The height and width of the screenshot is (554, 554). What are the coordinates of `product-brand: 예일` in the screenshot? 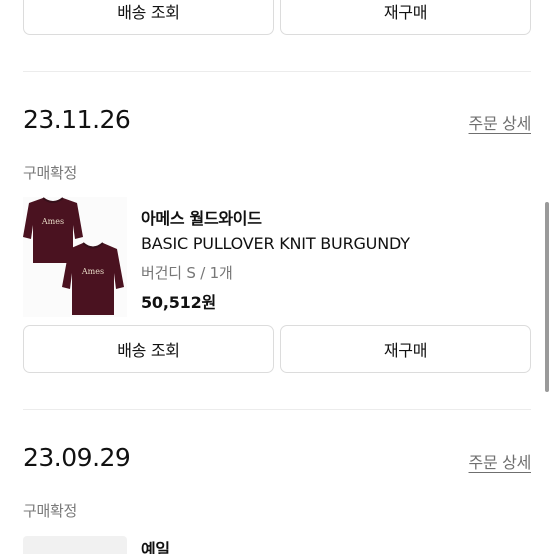 It's located at (155, 545).